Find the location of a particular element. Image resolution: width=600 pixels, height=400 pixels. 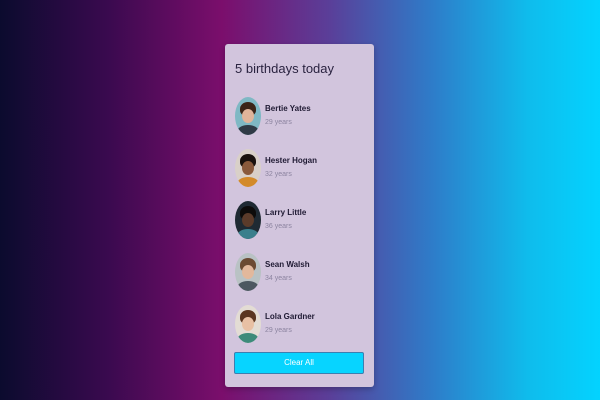

person-name: Bertie Yates is located at coordinates (288, 108).